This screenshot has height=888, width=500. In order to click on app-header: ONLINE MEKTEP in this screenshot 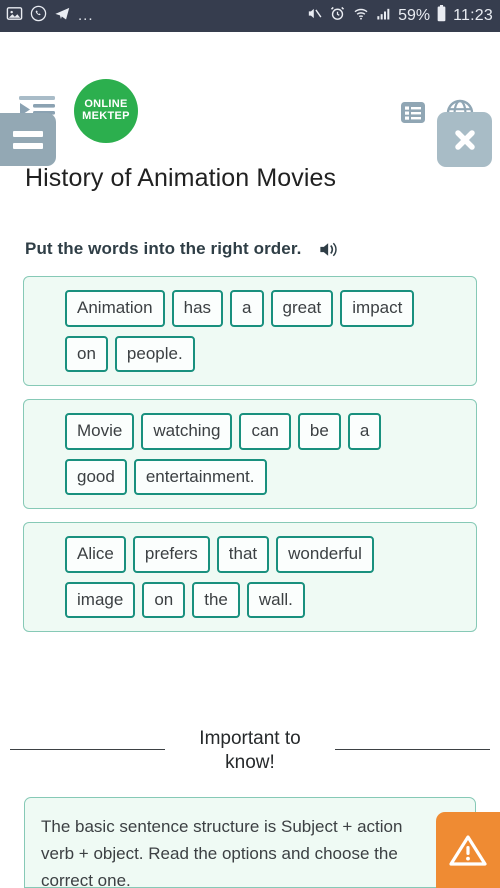, I will do `click(250, 87)`.